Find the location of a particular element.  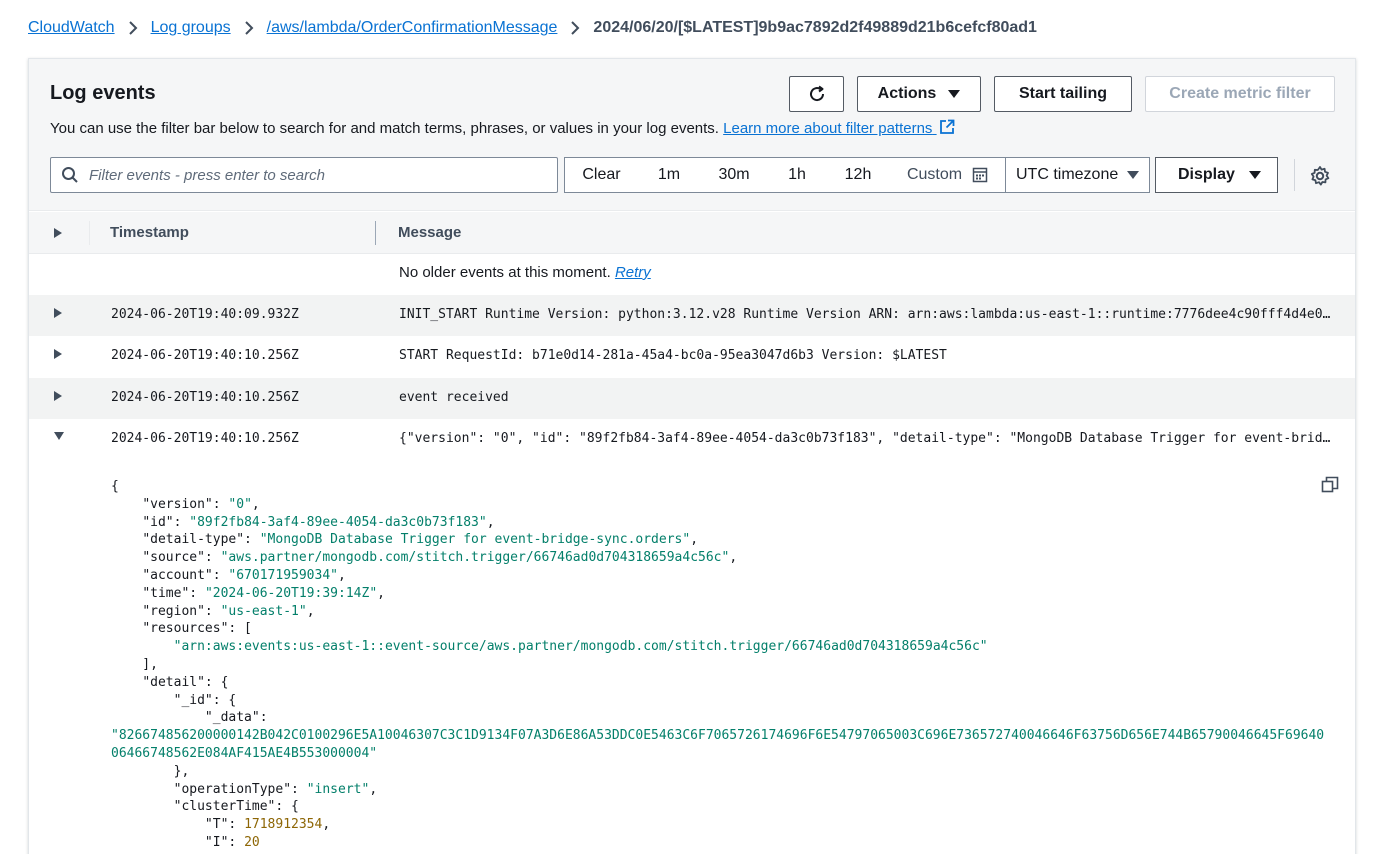

display-label: Display is located at coordinates (1206, 174).